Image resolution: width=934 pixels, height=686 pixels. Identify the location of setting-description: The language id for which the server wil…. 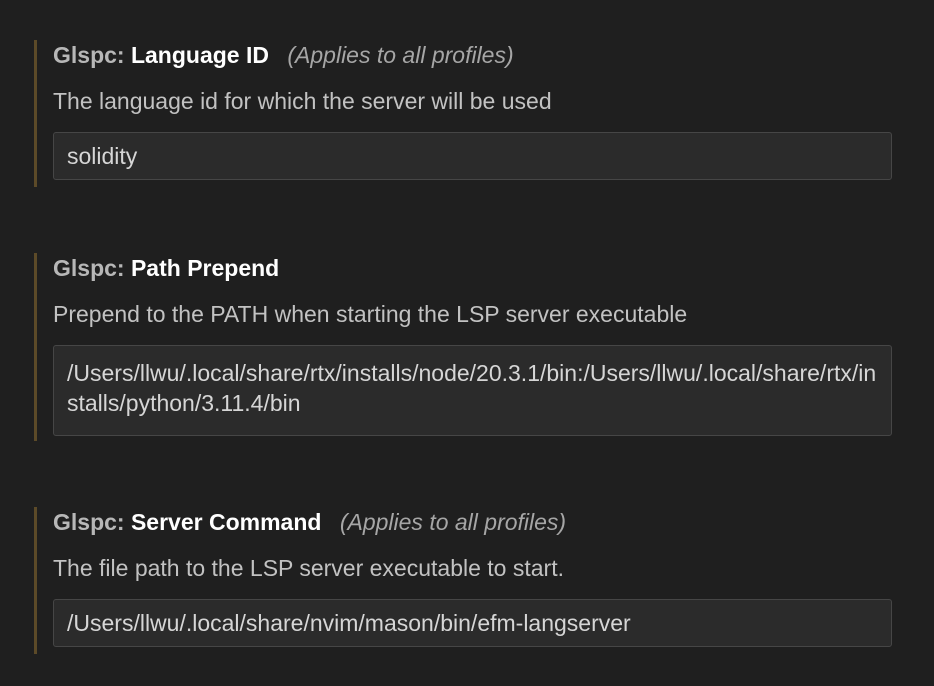
(302, 101).